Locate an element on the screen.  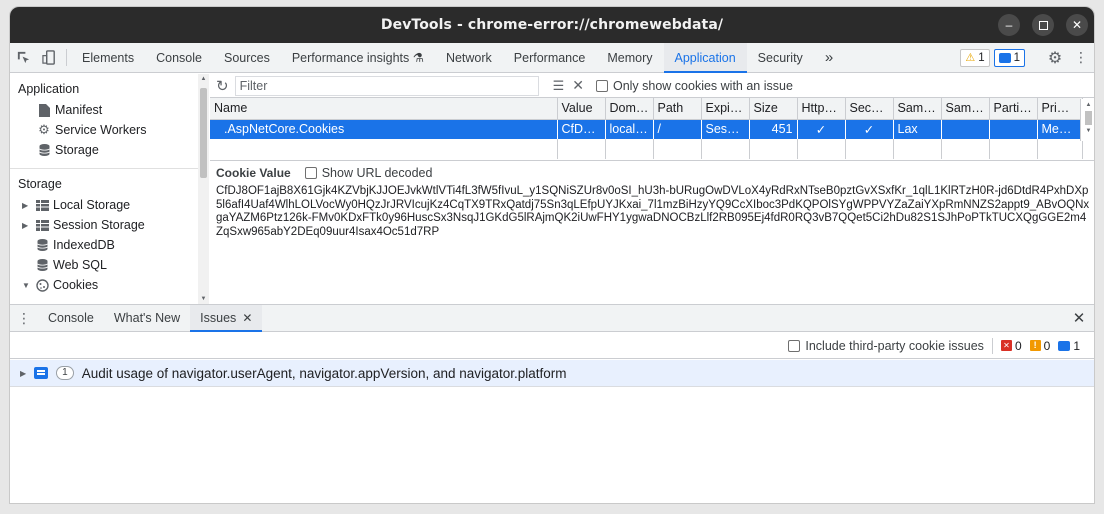
column-header-size: Size is located at coordinates (773, 109).